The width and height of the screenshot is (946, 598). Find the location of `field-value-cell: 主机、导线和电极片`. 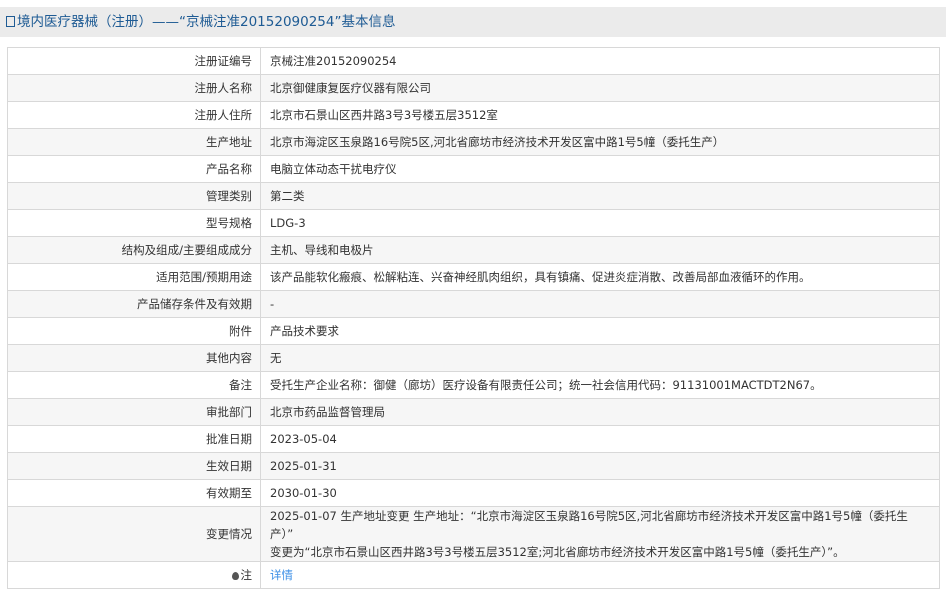

field-value-cell: 主机、导线和电极片 is located at coordinates (600, 250).